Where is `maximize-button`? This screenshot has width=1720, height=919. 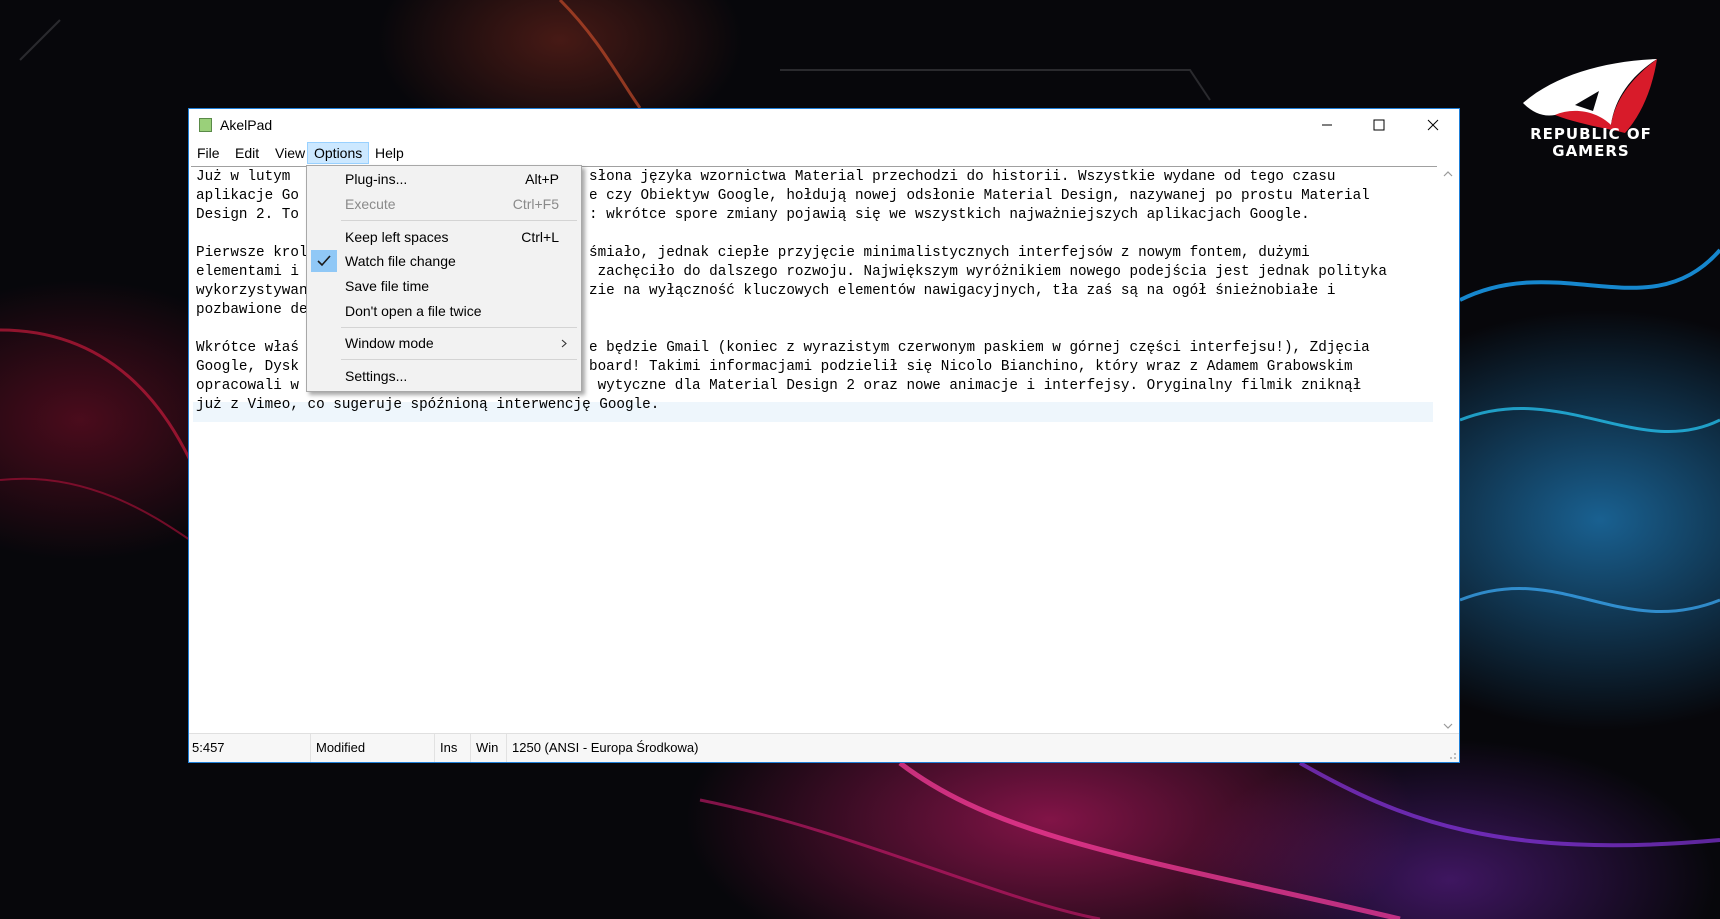
maximize-button is located at coordinates (1379, 125).